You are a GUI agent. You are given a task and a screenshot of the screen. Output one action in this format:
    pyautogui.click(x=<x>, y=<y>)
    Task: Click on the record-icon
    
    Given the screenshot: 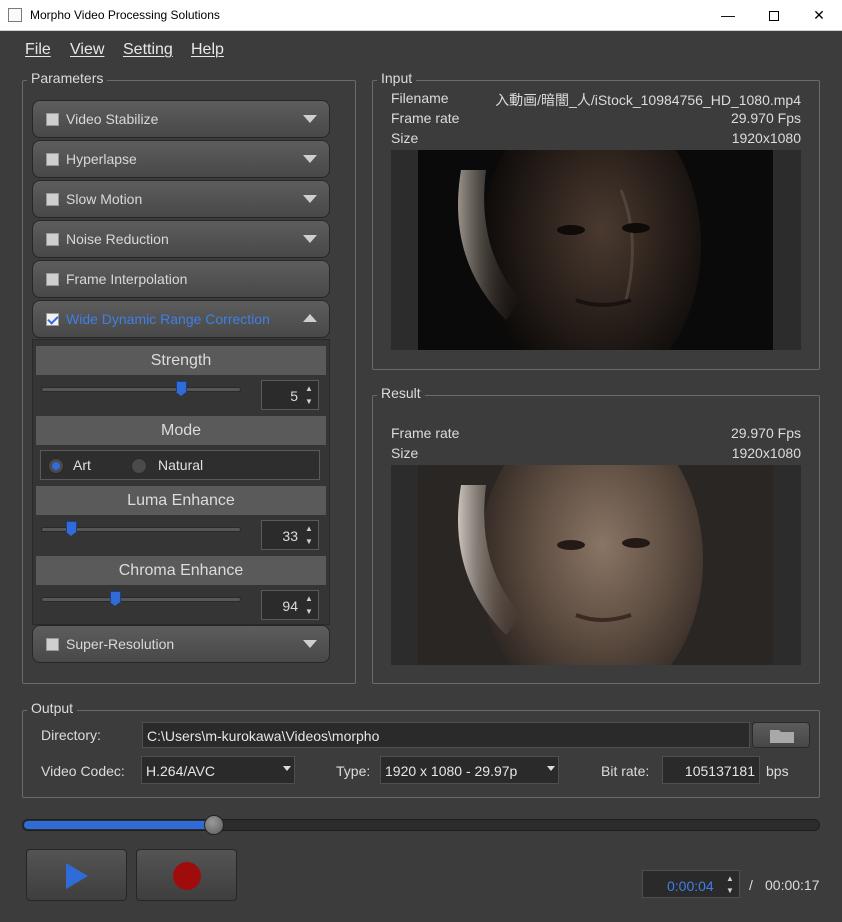 What is the action you would take?
    pyautogui.click(x=187, y=876)
    